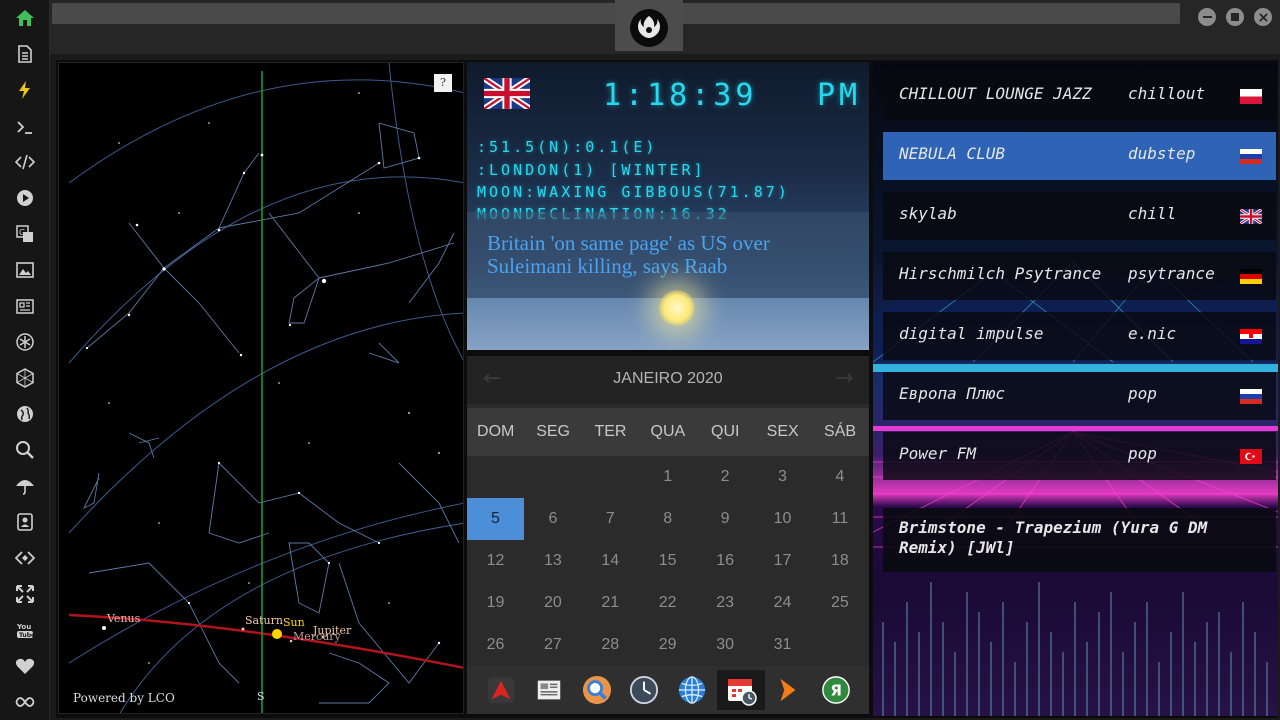 The image size is (1280, 720). I want to click on calendar-day: 4, so click(839, 477).